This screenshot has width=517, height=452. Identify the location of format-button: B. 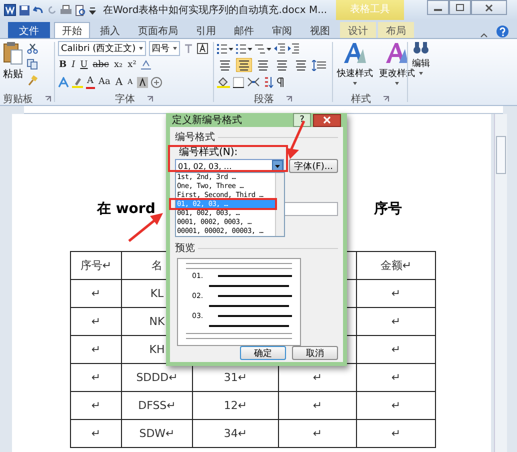
(63, 65).